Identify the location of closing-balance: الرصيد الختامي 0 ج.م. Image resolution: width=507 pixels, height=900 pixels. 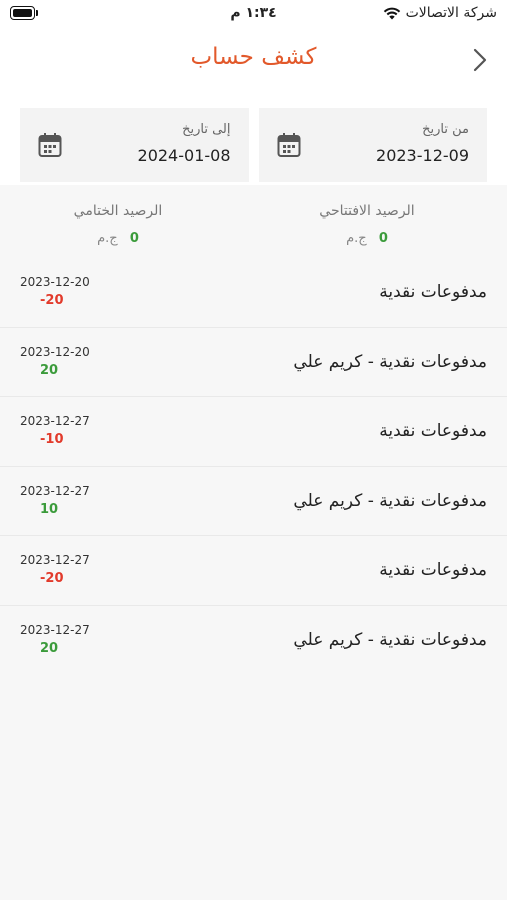
(118, 215).